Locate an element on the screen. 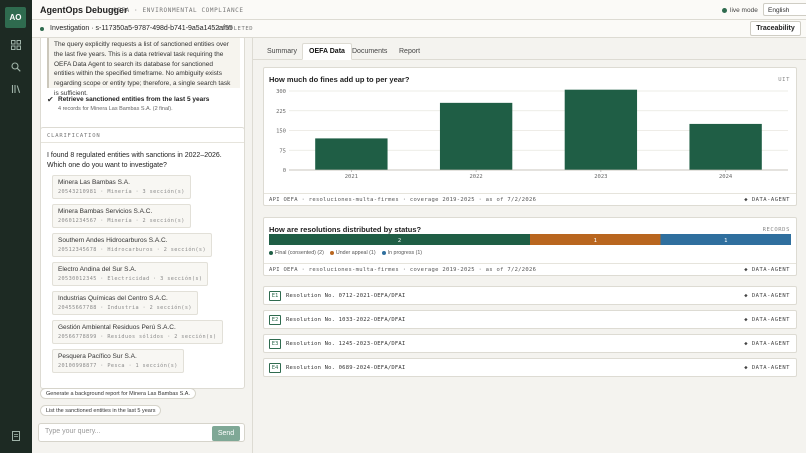 The image size is (806, 453). entity-name: Electro Andina del Sur S.A. is located at coordinates (97, 269).